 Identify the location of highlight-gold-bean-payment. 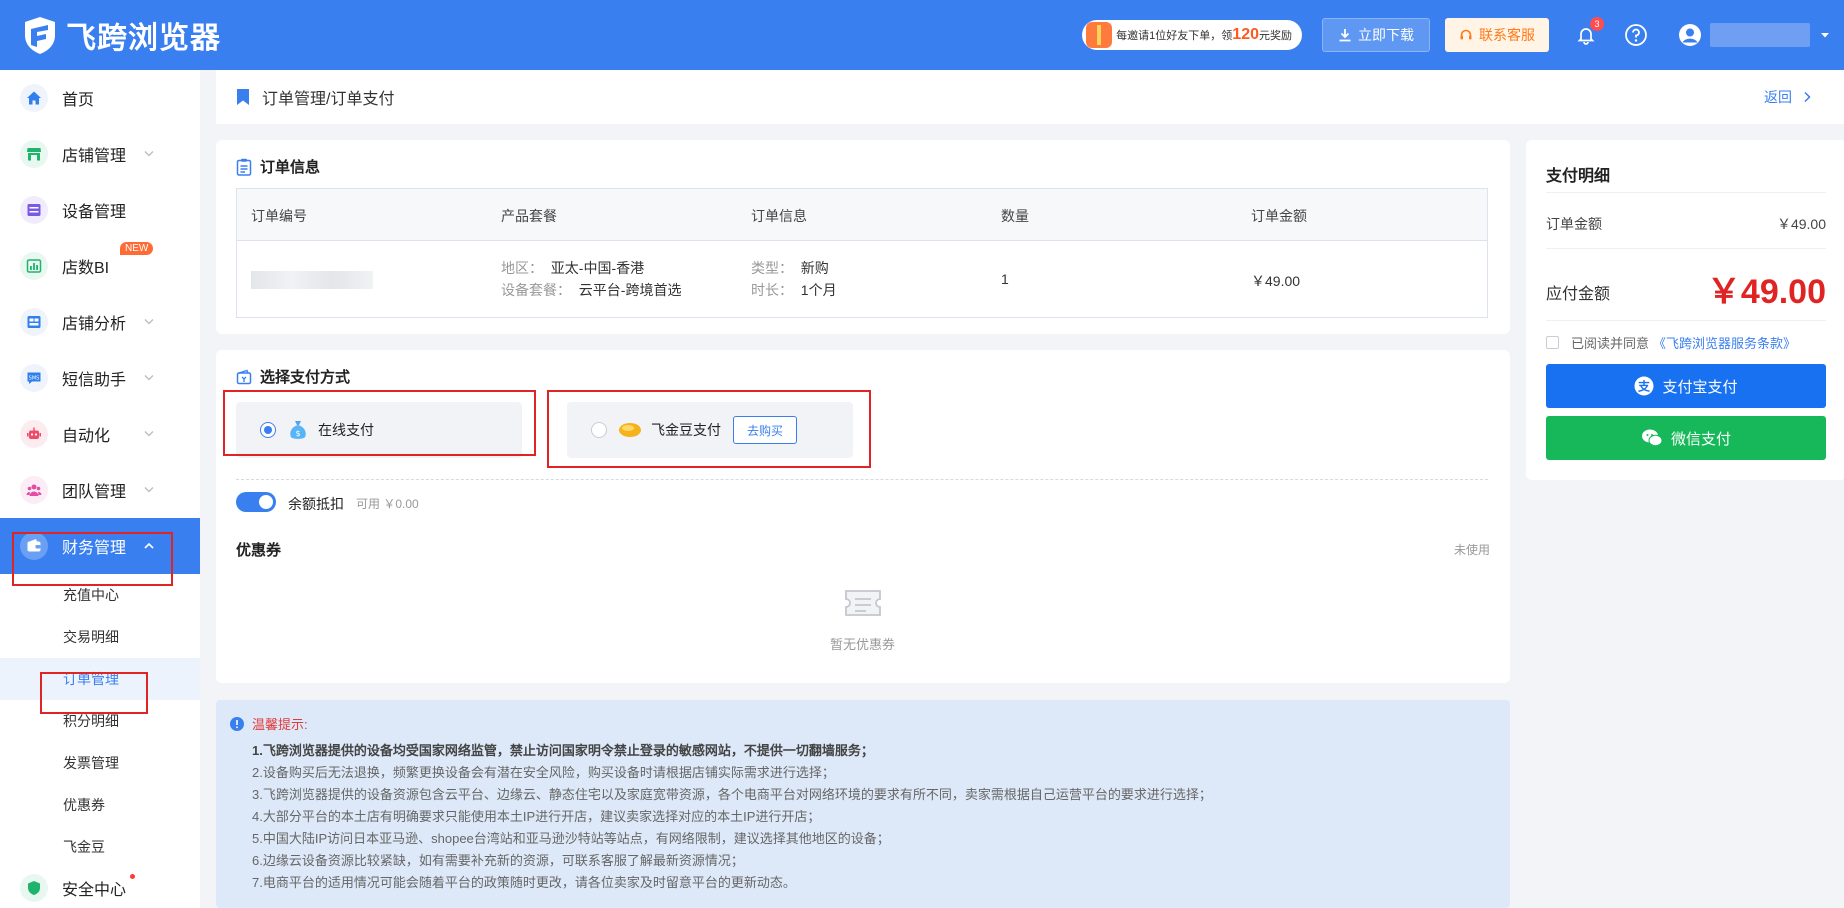
(709, 429).